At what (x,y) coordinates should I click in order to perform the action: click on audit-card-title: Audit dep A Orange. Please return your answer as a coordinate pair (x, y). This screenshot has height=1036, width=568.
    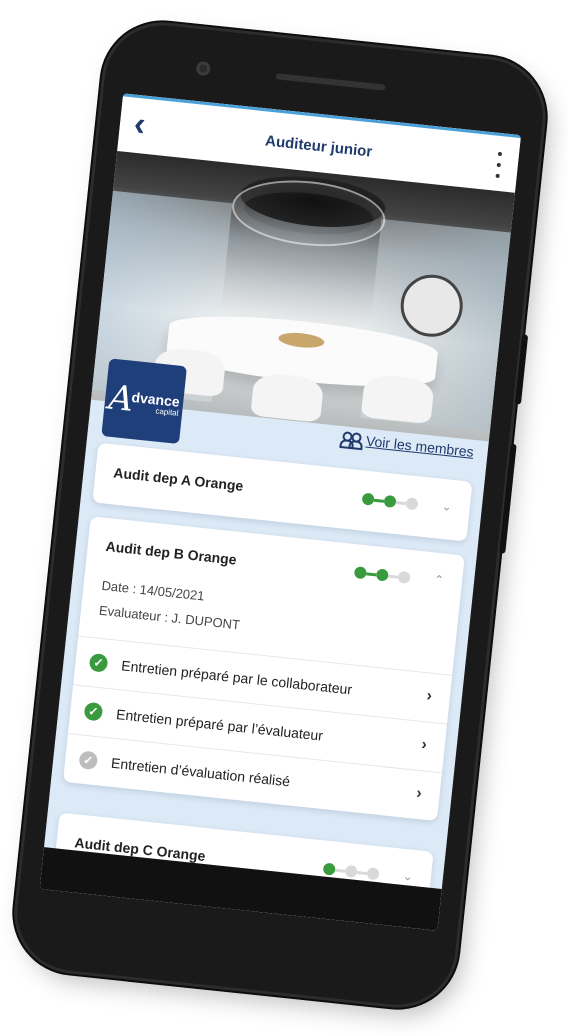
    Looking at the image, I should click on (178, 479).